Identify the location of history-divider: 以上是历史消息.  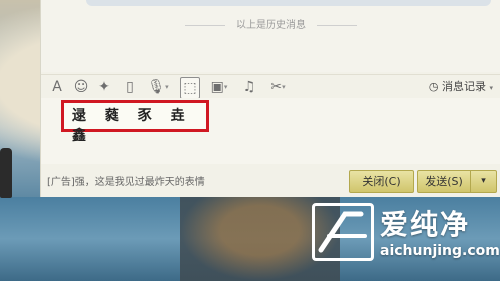
(270, 23).